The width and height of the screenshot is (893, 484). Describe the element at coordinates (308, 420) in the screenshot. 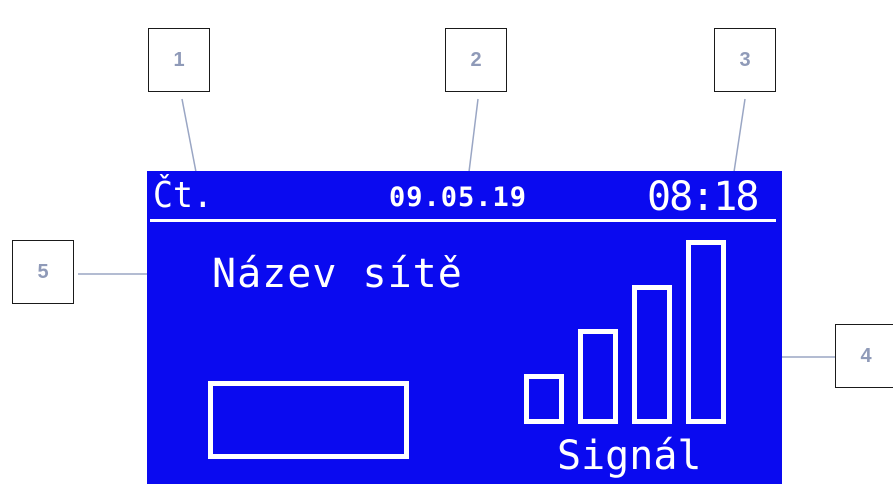

I see `network-indicator-box` at that location.